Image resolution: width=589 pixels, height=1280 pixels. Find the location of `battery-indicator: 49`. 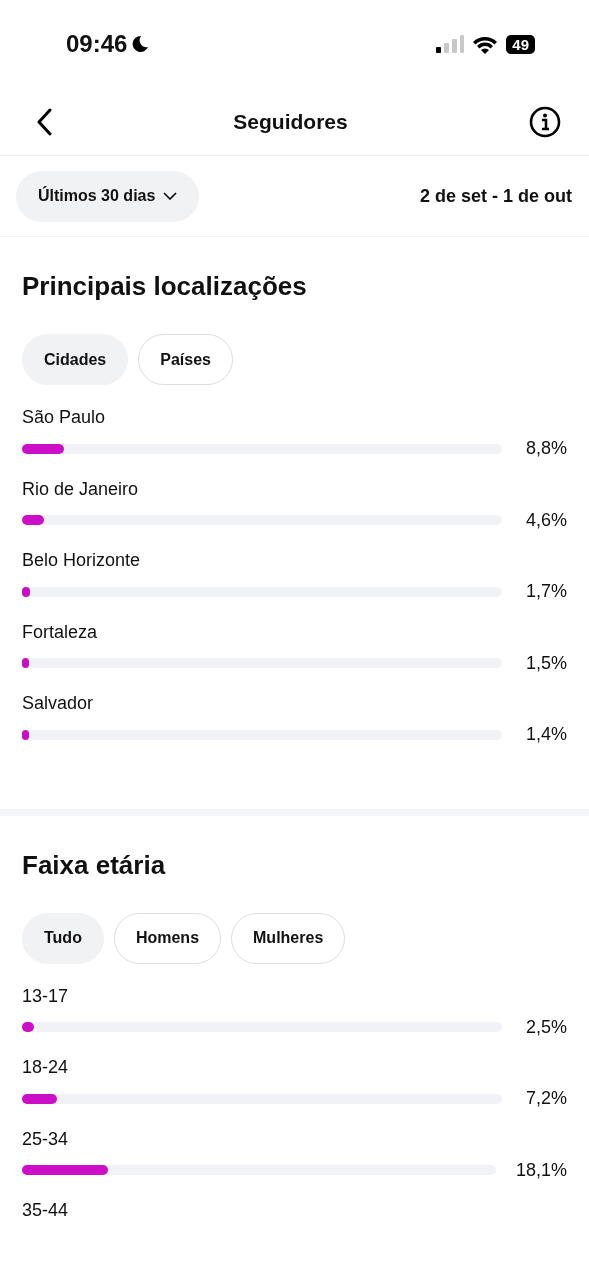

battery-indicator: 49 is located at coordinates (520, 44).